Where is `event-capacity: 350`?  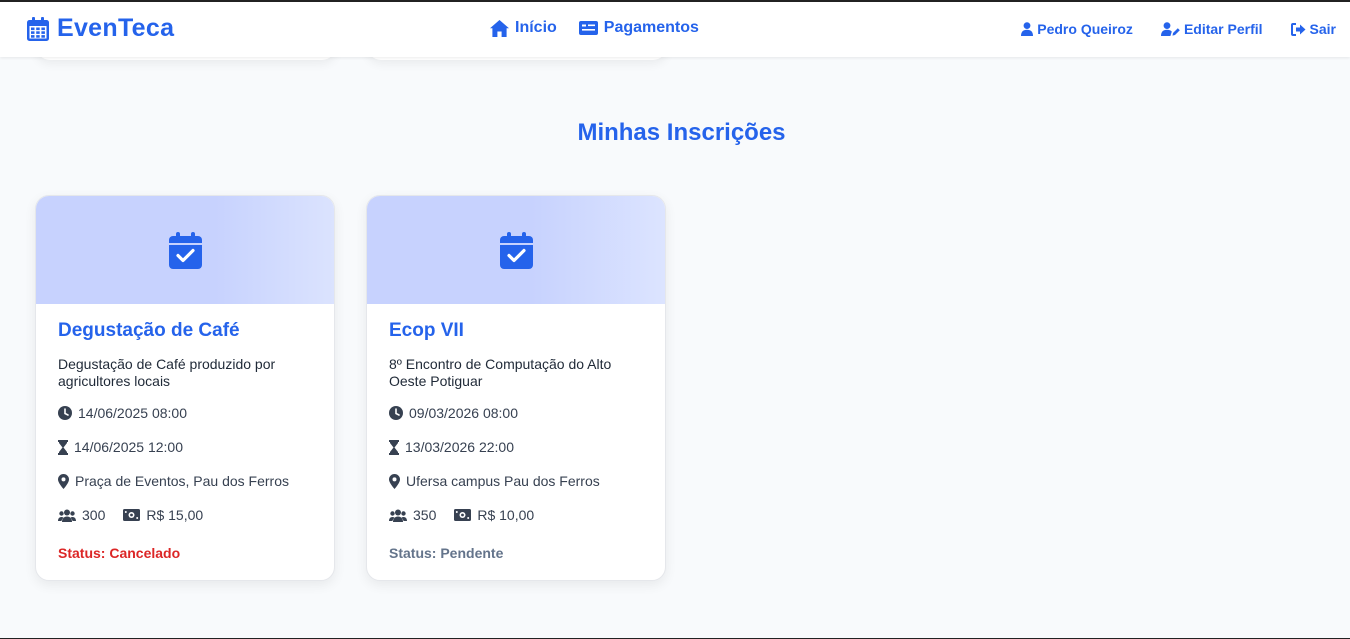 event-capacity: 350 is located at coordinates (412, 515).